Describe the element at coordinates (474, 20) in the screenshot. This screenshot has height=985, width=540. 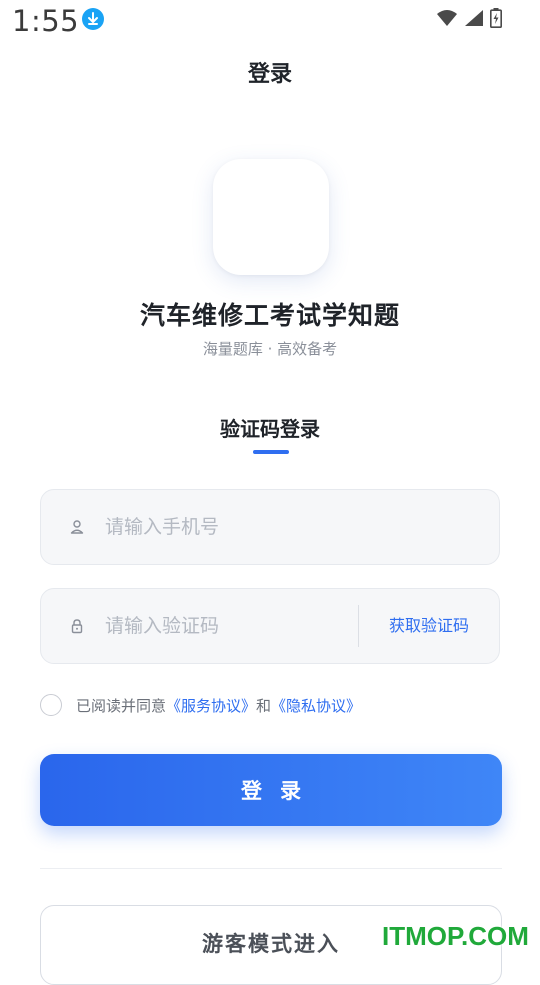
I see `signal-icon` at that location.